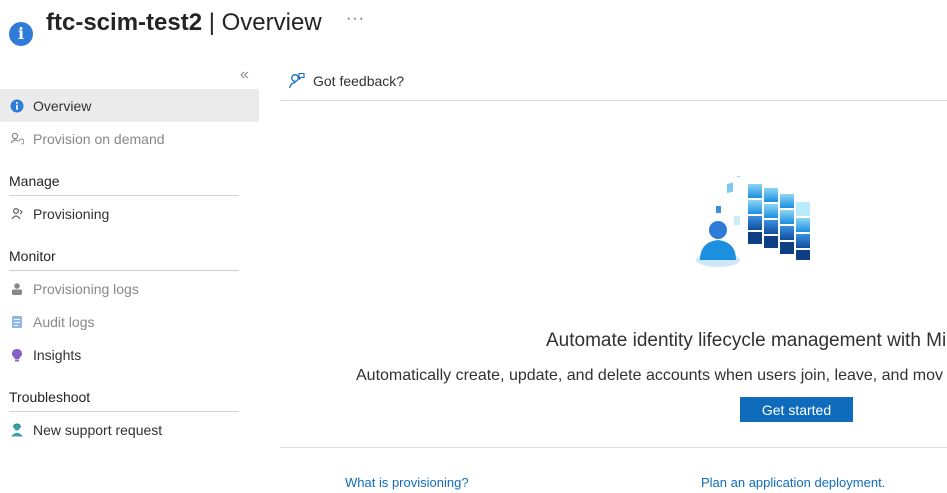 Image resolution: width=947 pixels, height=493 pixels. I want to click on sidebar-item-audit-logs: Audit logs, so click(129, 321).